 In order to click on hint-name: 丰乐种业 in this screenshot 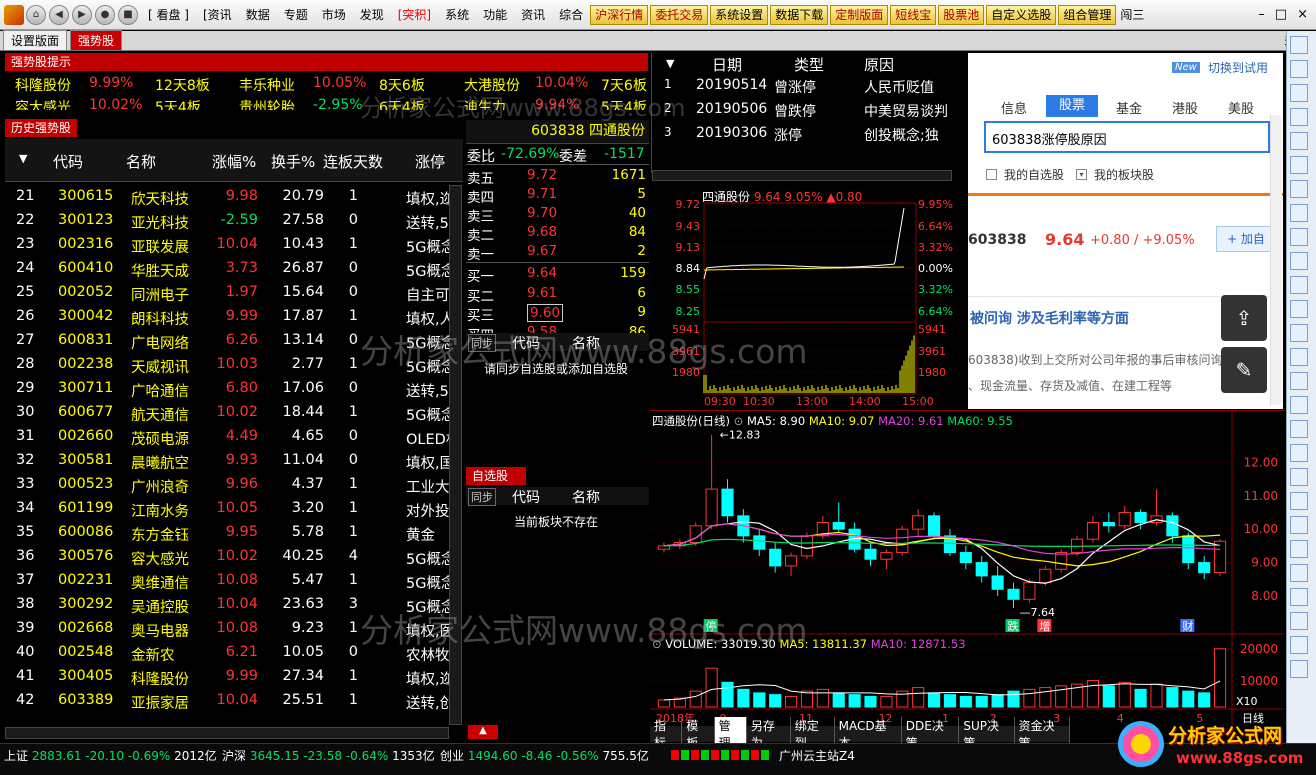, I will do `click(267, 85)`.